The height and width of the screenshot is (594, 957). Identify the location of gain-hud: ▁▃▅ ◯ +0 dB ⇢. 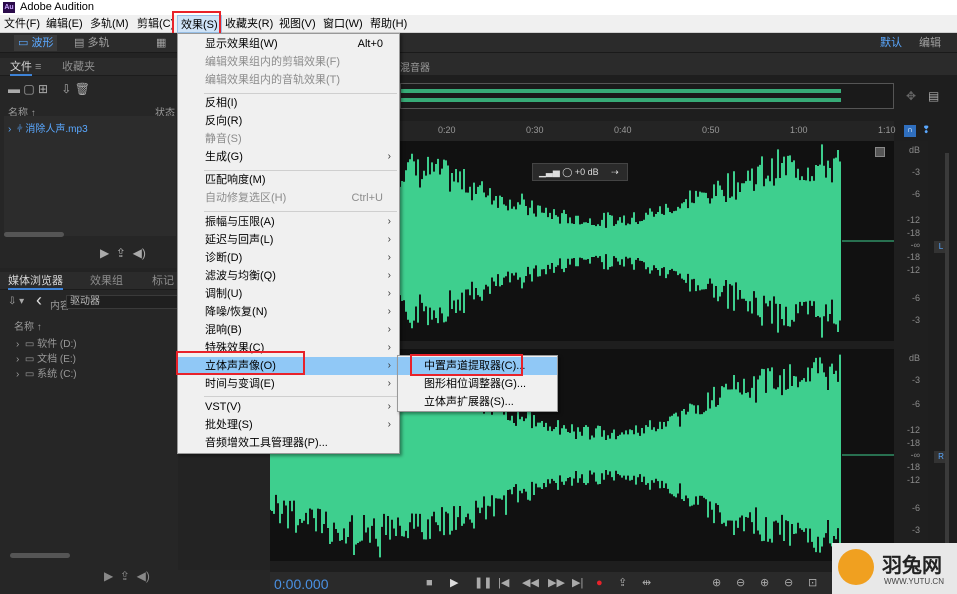
(580, 172).